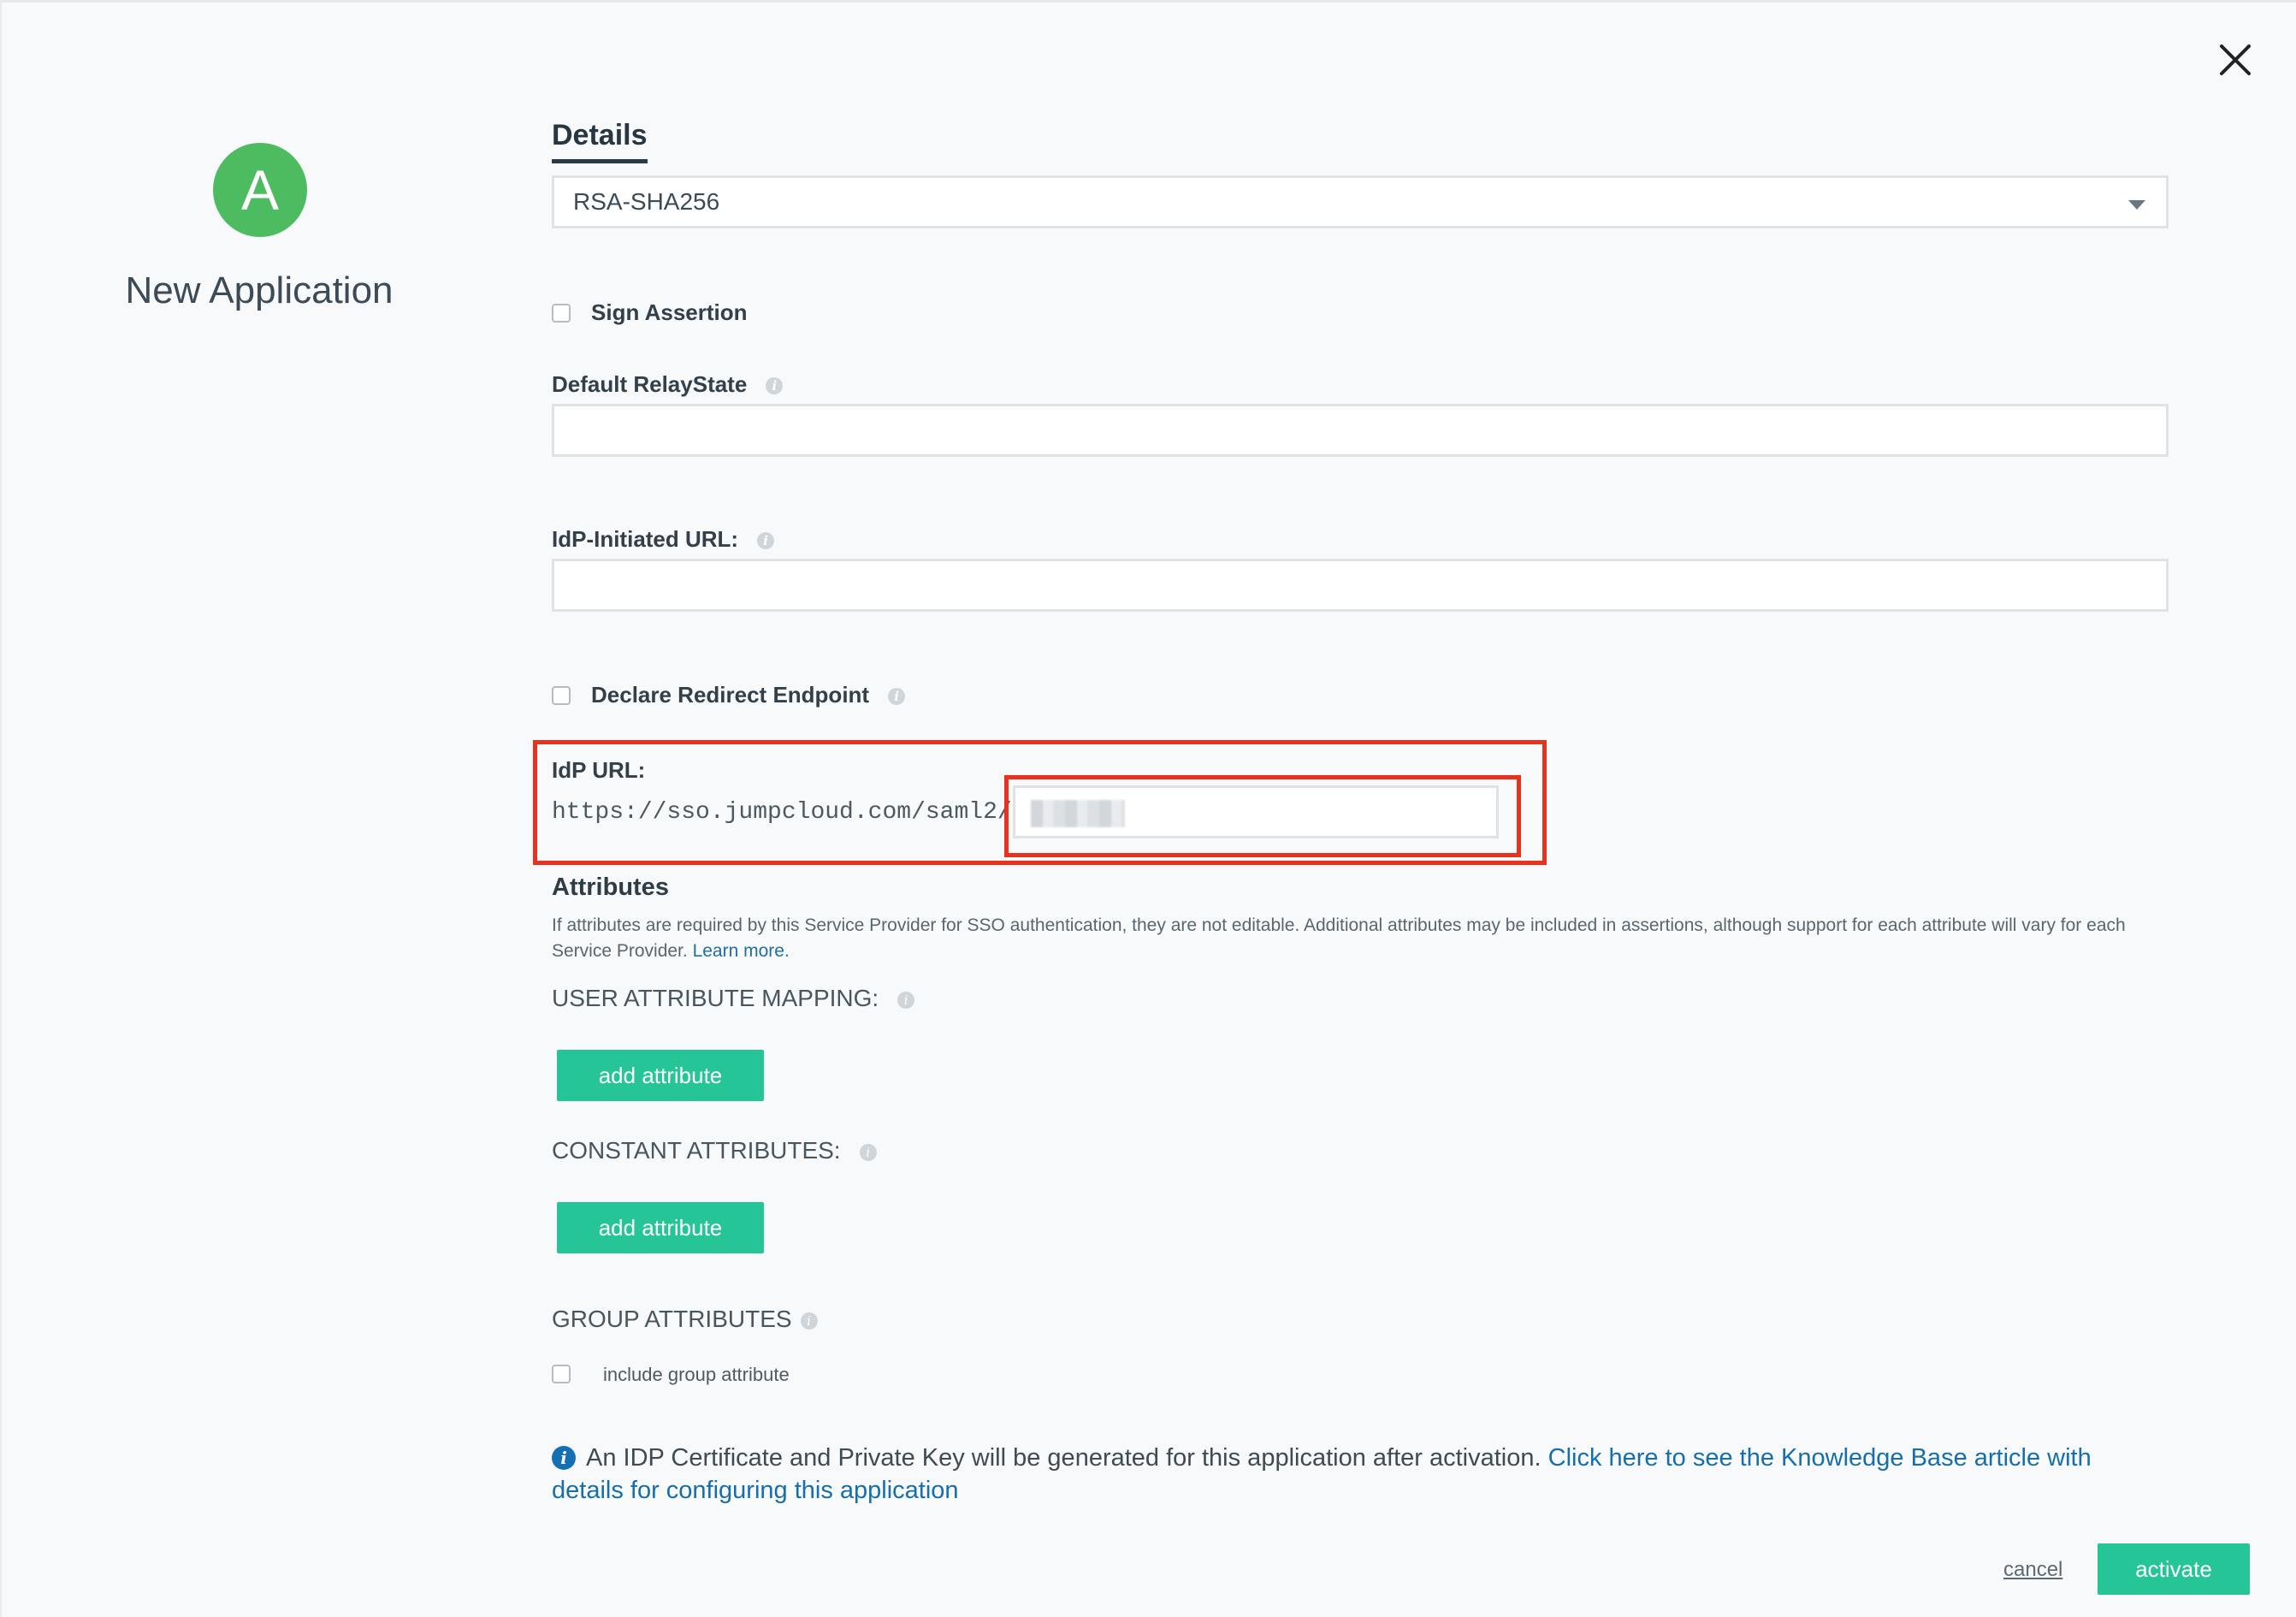 The height and width of the screenshot is (1617, 2296). What do you see at coordinates (742, 951) in the screenshot?
I see `learn-more-link: Learn more.` at bounding box center [742, 951].